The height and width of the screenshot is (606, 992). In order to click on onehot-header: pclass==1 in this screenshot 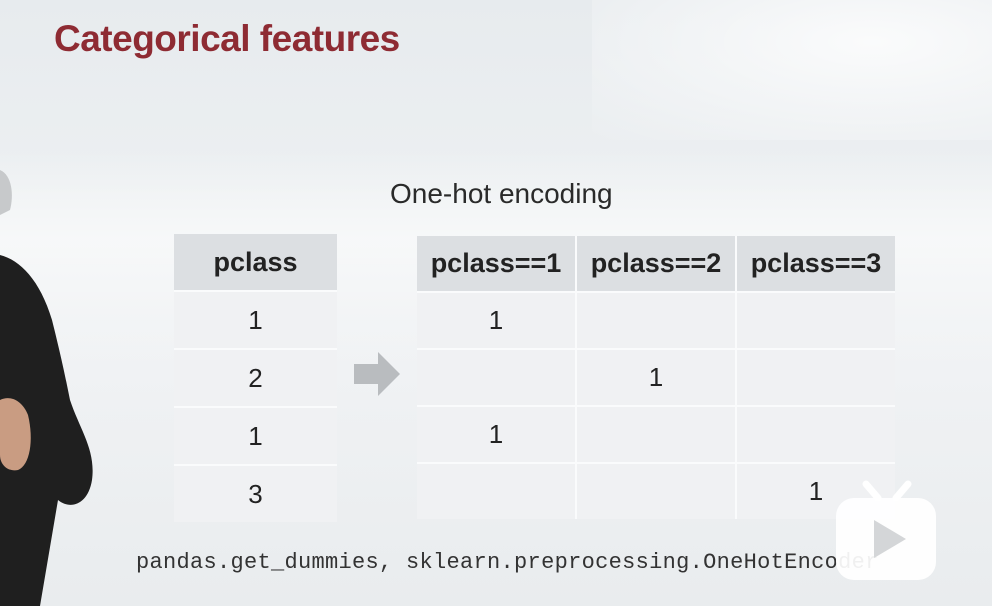, I will do `click(496, 263)`.